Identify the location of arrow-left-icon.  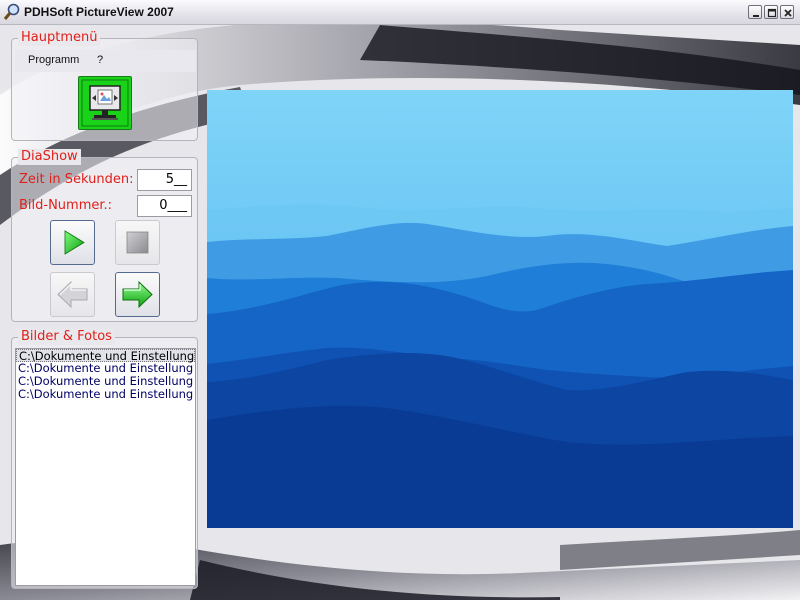
(72, 294).